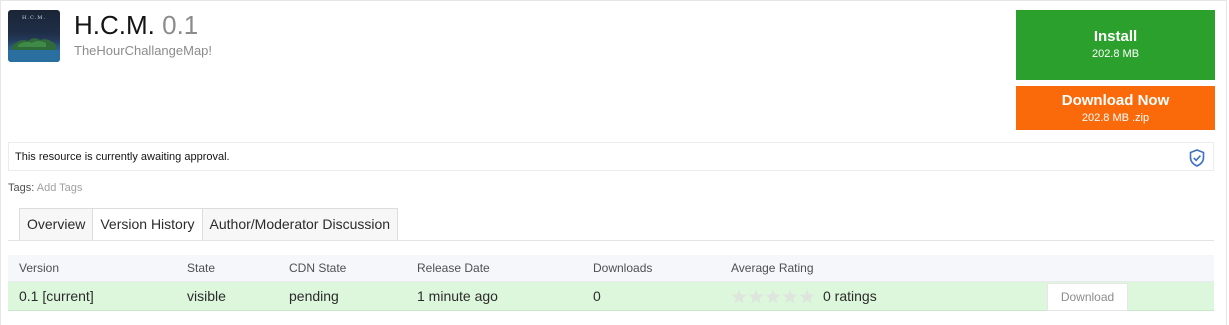 Image resolution: width=1229 pixels, height=325 pixels. Describe the element at coordinates (114, 25) in the screenshot. I see `resource-name: H.C.M.` at that location.